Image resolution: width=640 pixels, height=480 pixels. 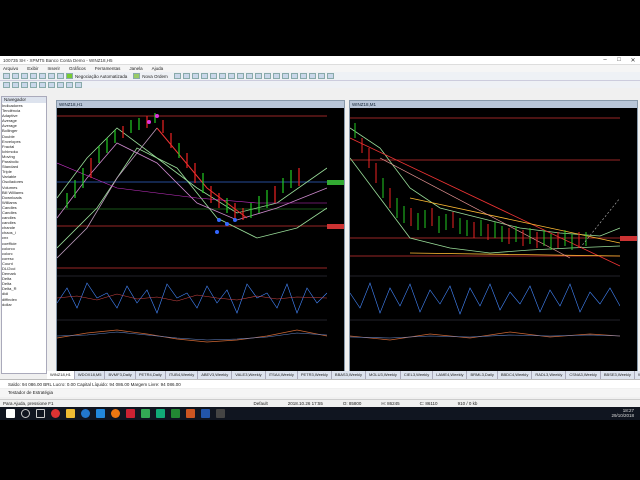 I want to click on period-h1, so click(x=42, y=84).